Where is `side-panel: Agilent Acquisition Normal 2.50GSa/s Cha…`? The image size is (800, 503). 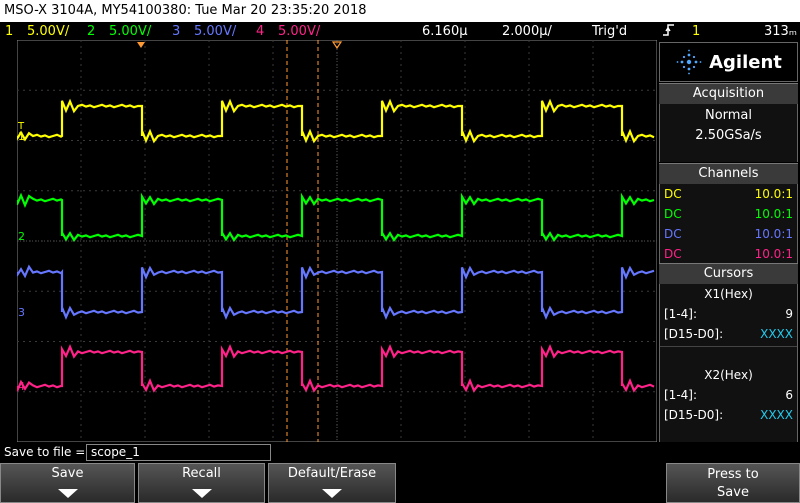
side-panel: Agilent Acquisition Normal 2.50GSa/s Cha… is located at coordinates (728, 242).